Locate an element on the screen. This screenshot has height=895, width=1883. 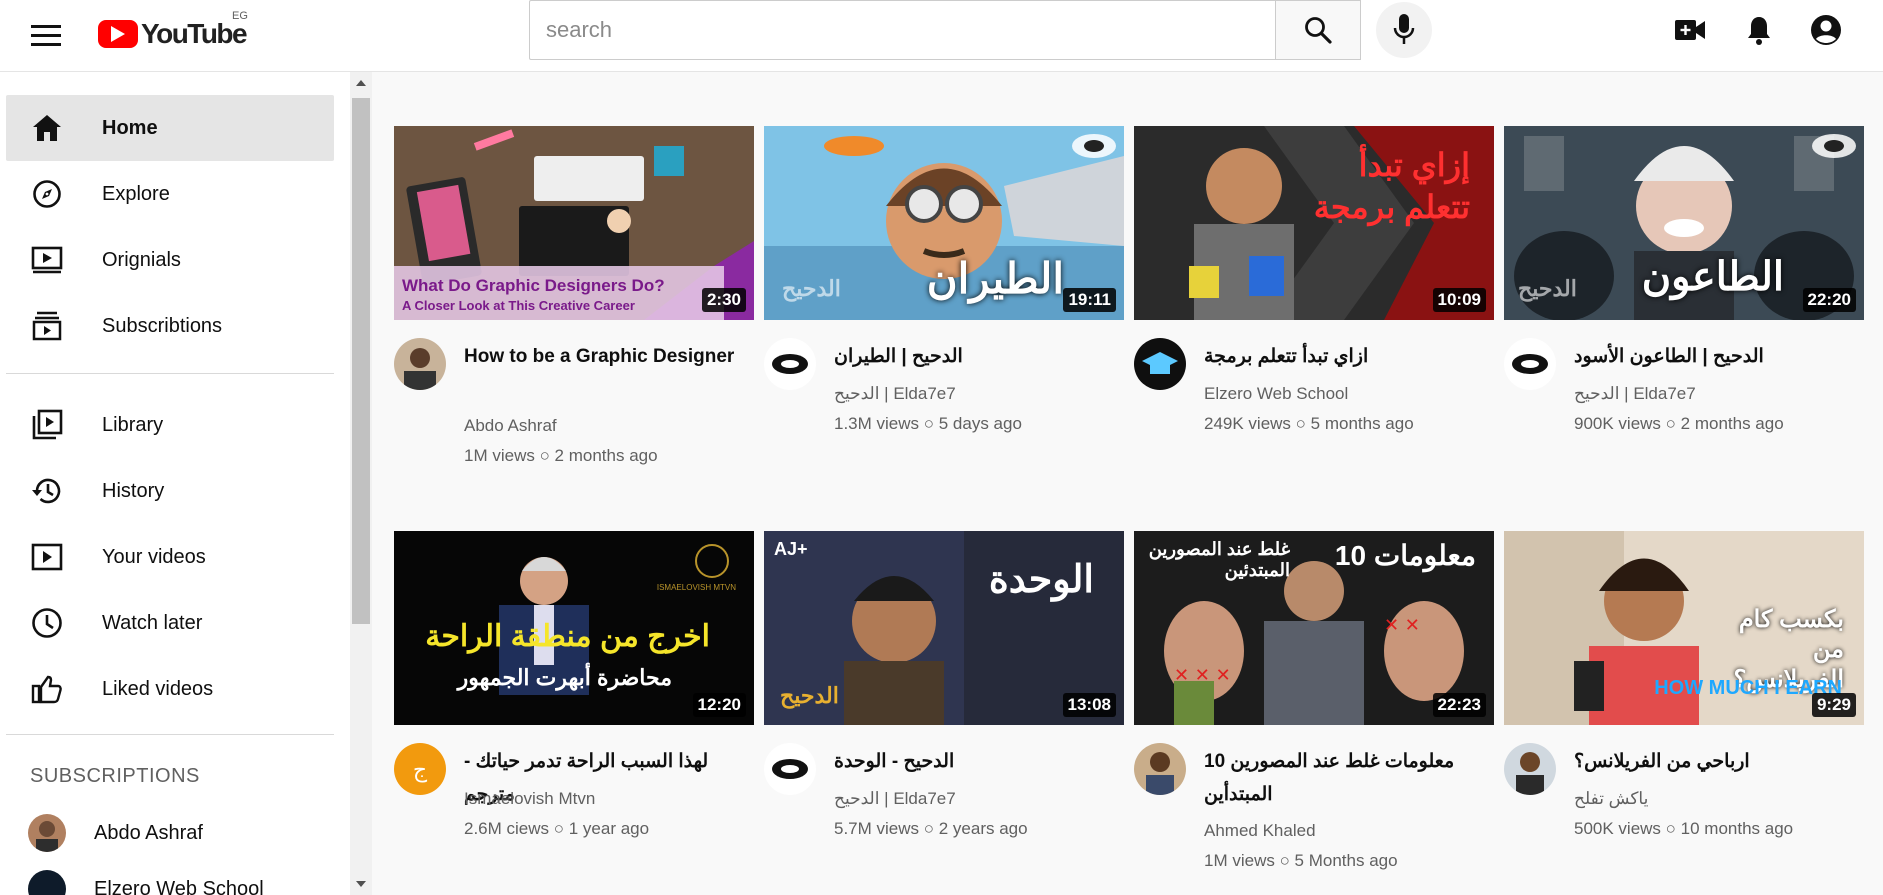
video-channel: Ahmed Khaled is located at coordinates (1260, 831).